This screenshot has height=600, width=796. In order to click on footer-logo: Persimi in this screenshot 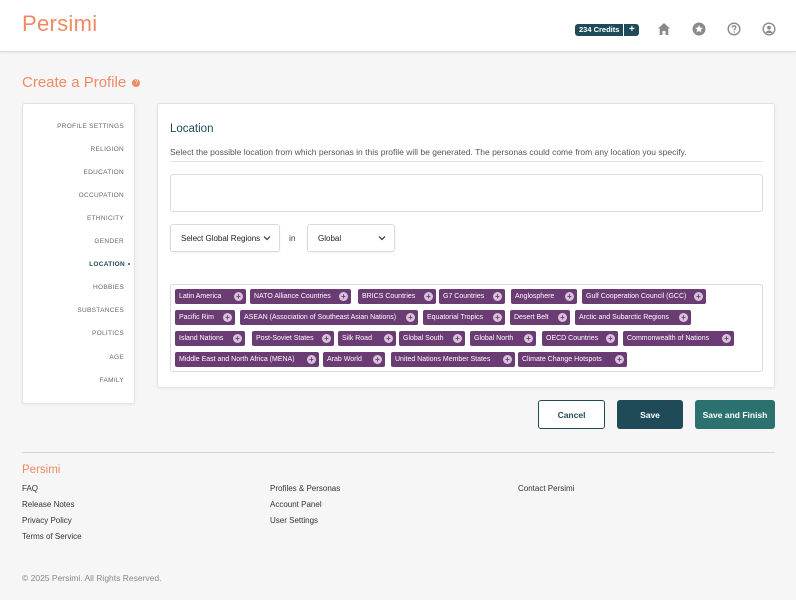, I will do `click(41, 470)`.